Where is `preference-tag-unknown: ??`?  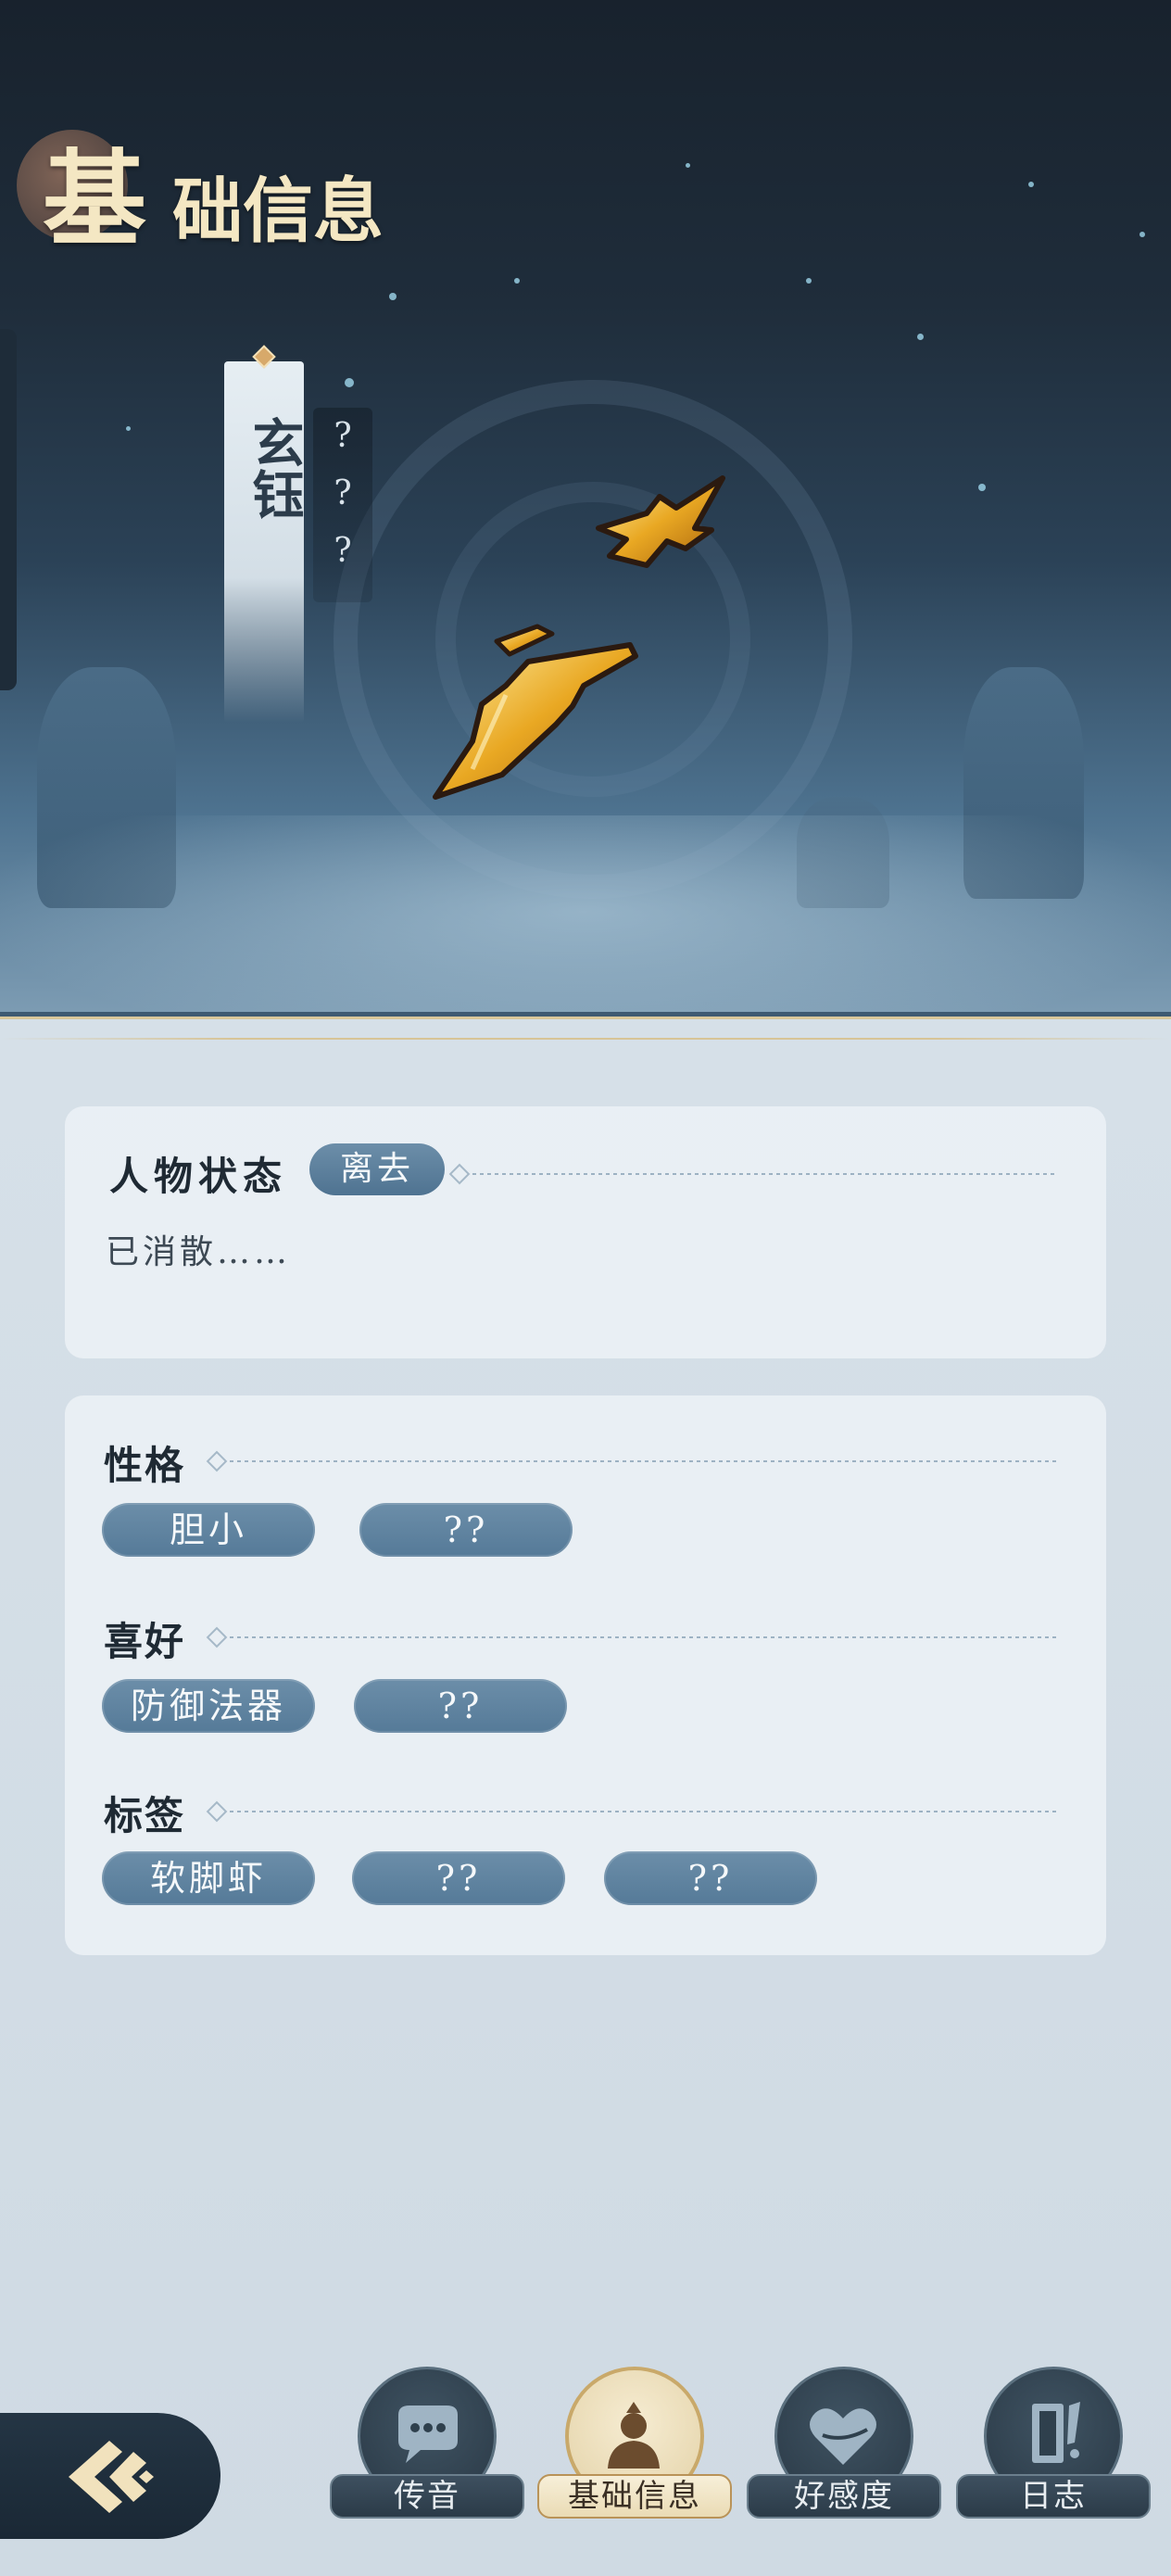
preference-tag-unknown: ?? is located at coordinates (461, 1706).